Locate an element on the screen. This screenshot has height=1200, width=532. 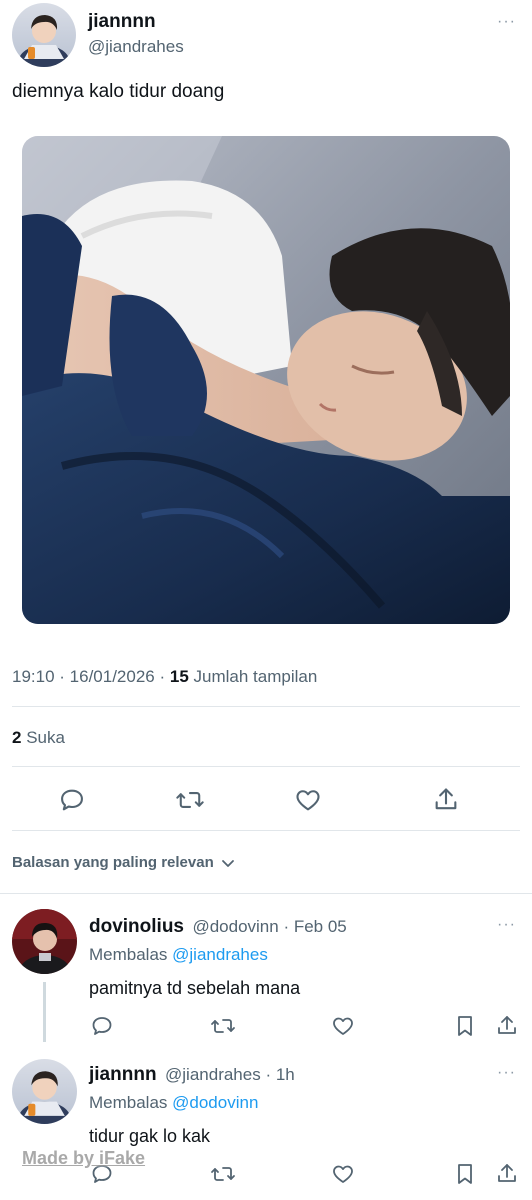
tweet-date: 16/01/2026 is located at coordinates (112, 676).